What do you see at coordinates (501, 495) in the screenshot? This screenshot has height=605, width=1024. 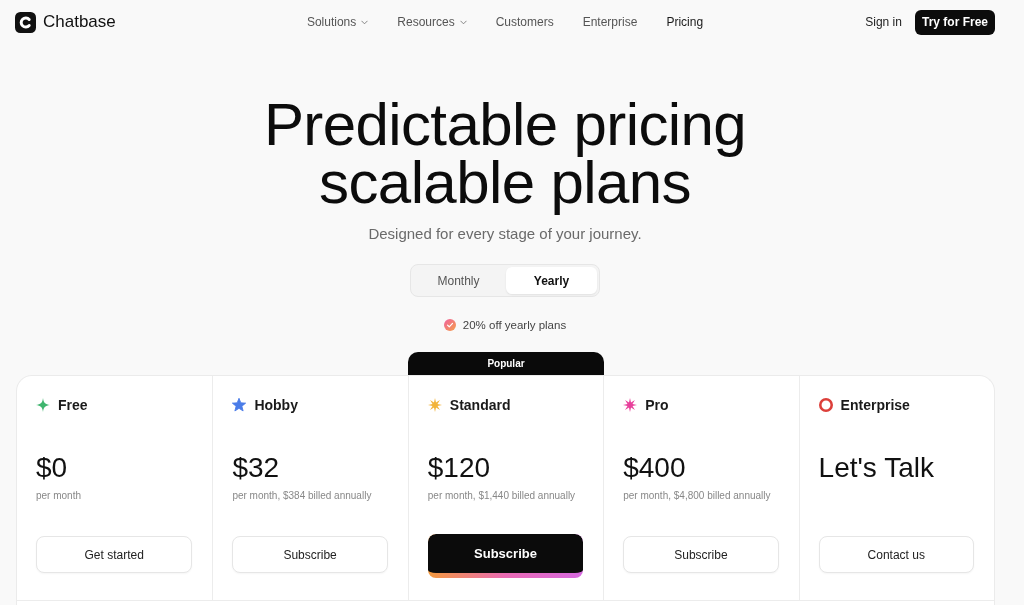 I see `price-note: per month, $1,440 billed annually` at bounding box center [501, 495].